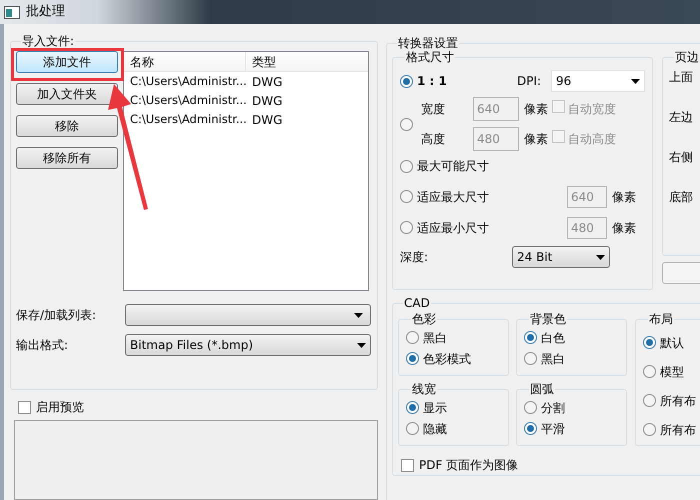  Describe the element at coordinates (542, 389) in the screenshot. I see `group-title: 圆弧` at that location.